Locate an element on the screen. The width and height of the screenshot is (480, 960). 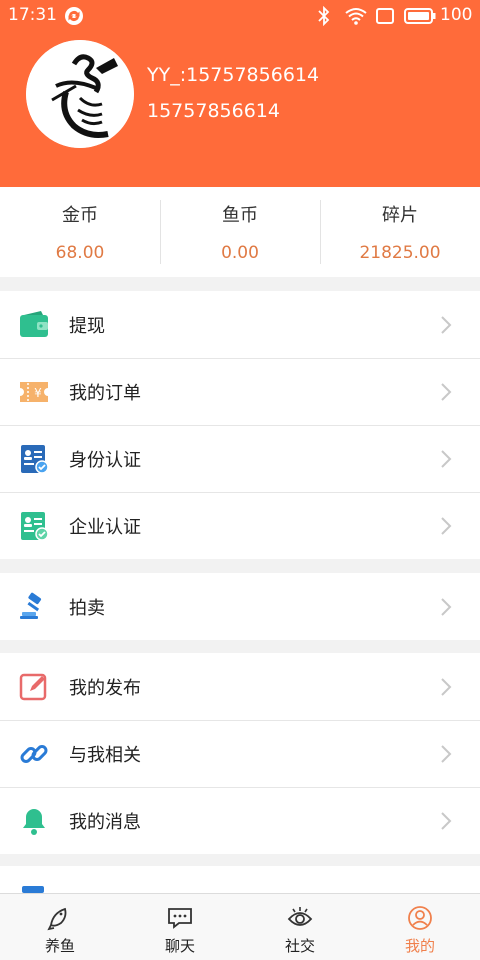
tab-label: 聊天 is located at coordinates (179, 946).